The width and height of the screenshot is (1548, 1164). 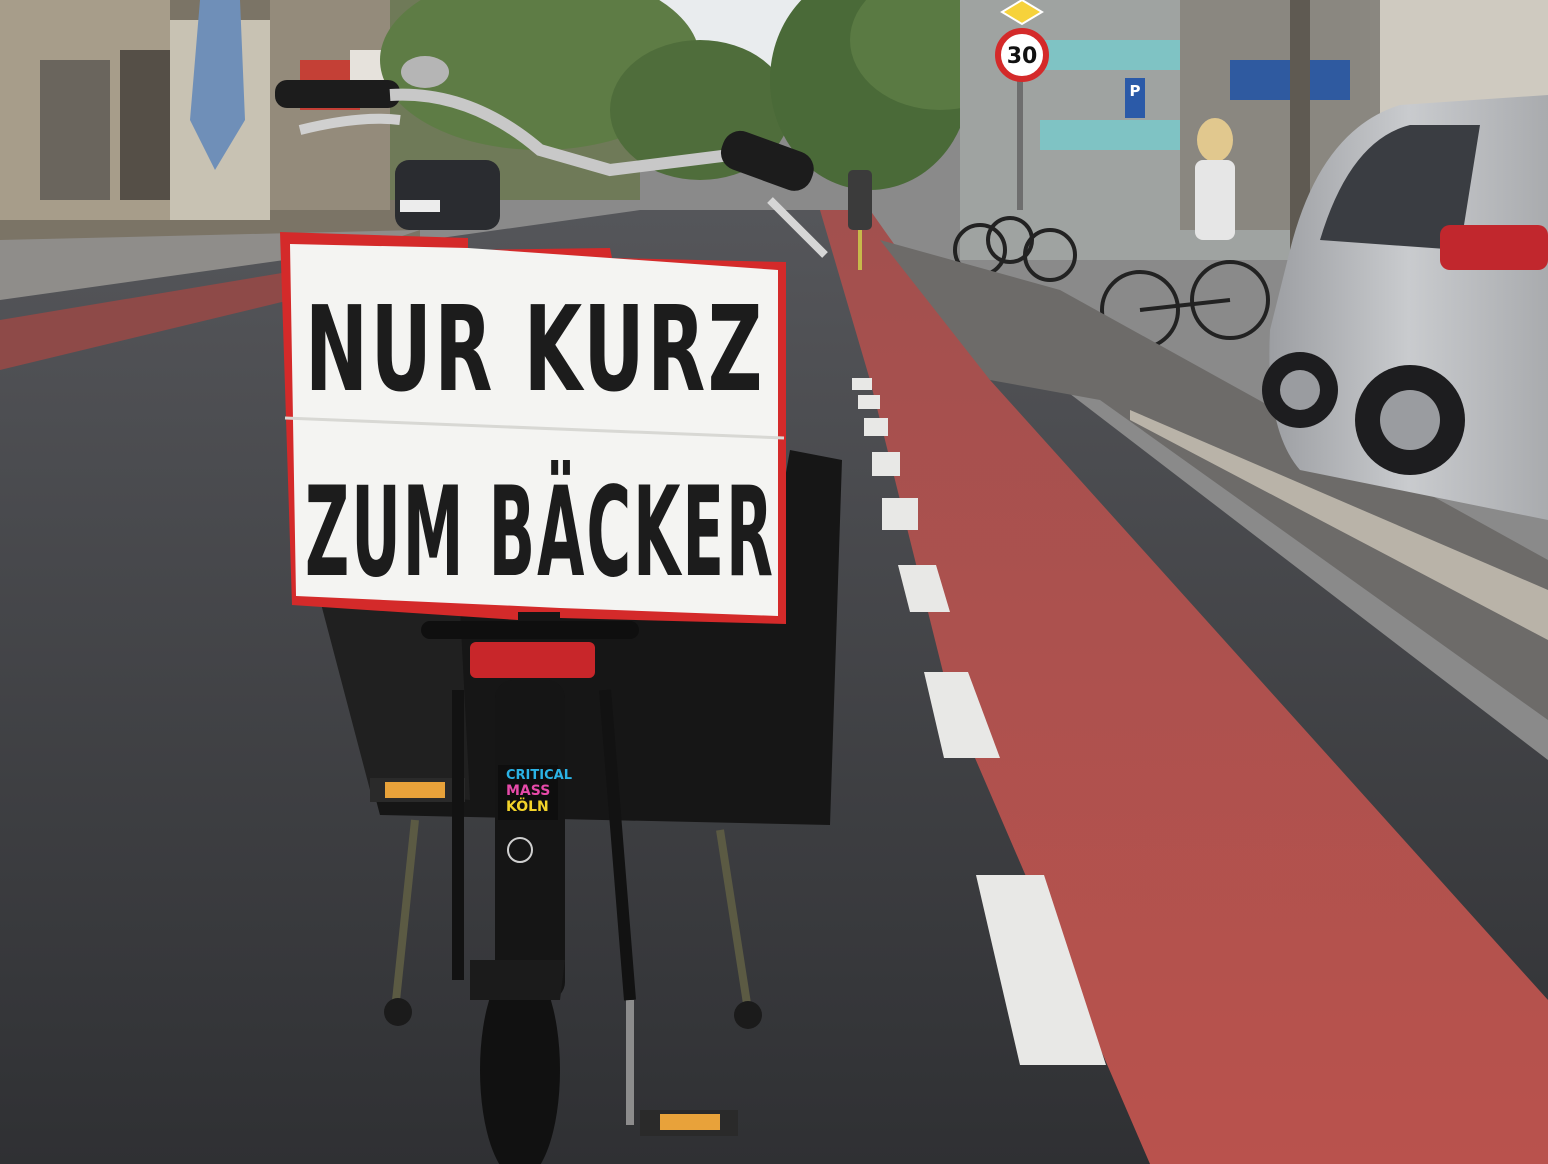 I want to click on distant-car, so click(x=447, y=195).